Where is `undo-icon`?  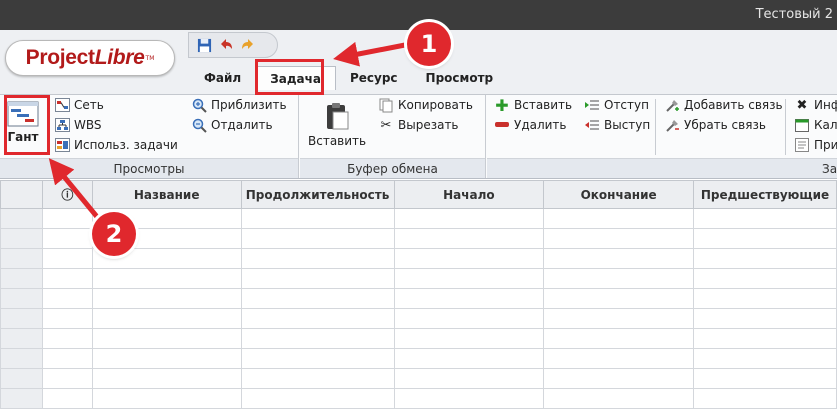
undo-icon is located at coordinates (226, 45).